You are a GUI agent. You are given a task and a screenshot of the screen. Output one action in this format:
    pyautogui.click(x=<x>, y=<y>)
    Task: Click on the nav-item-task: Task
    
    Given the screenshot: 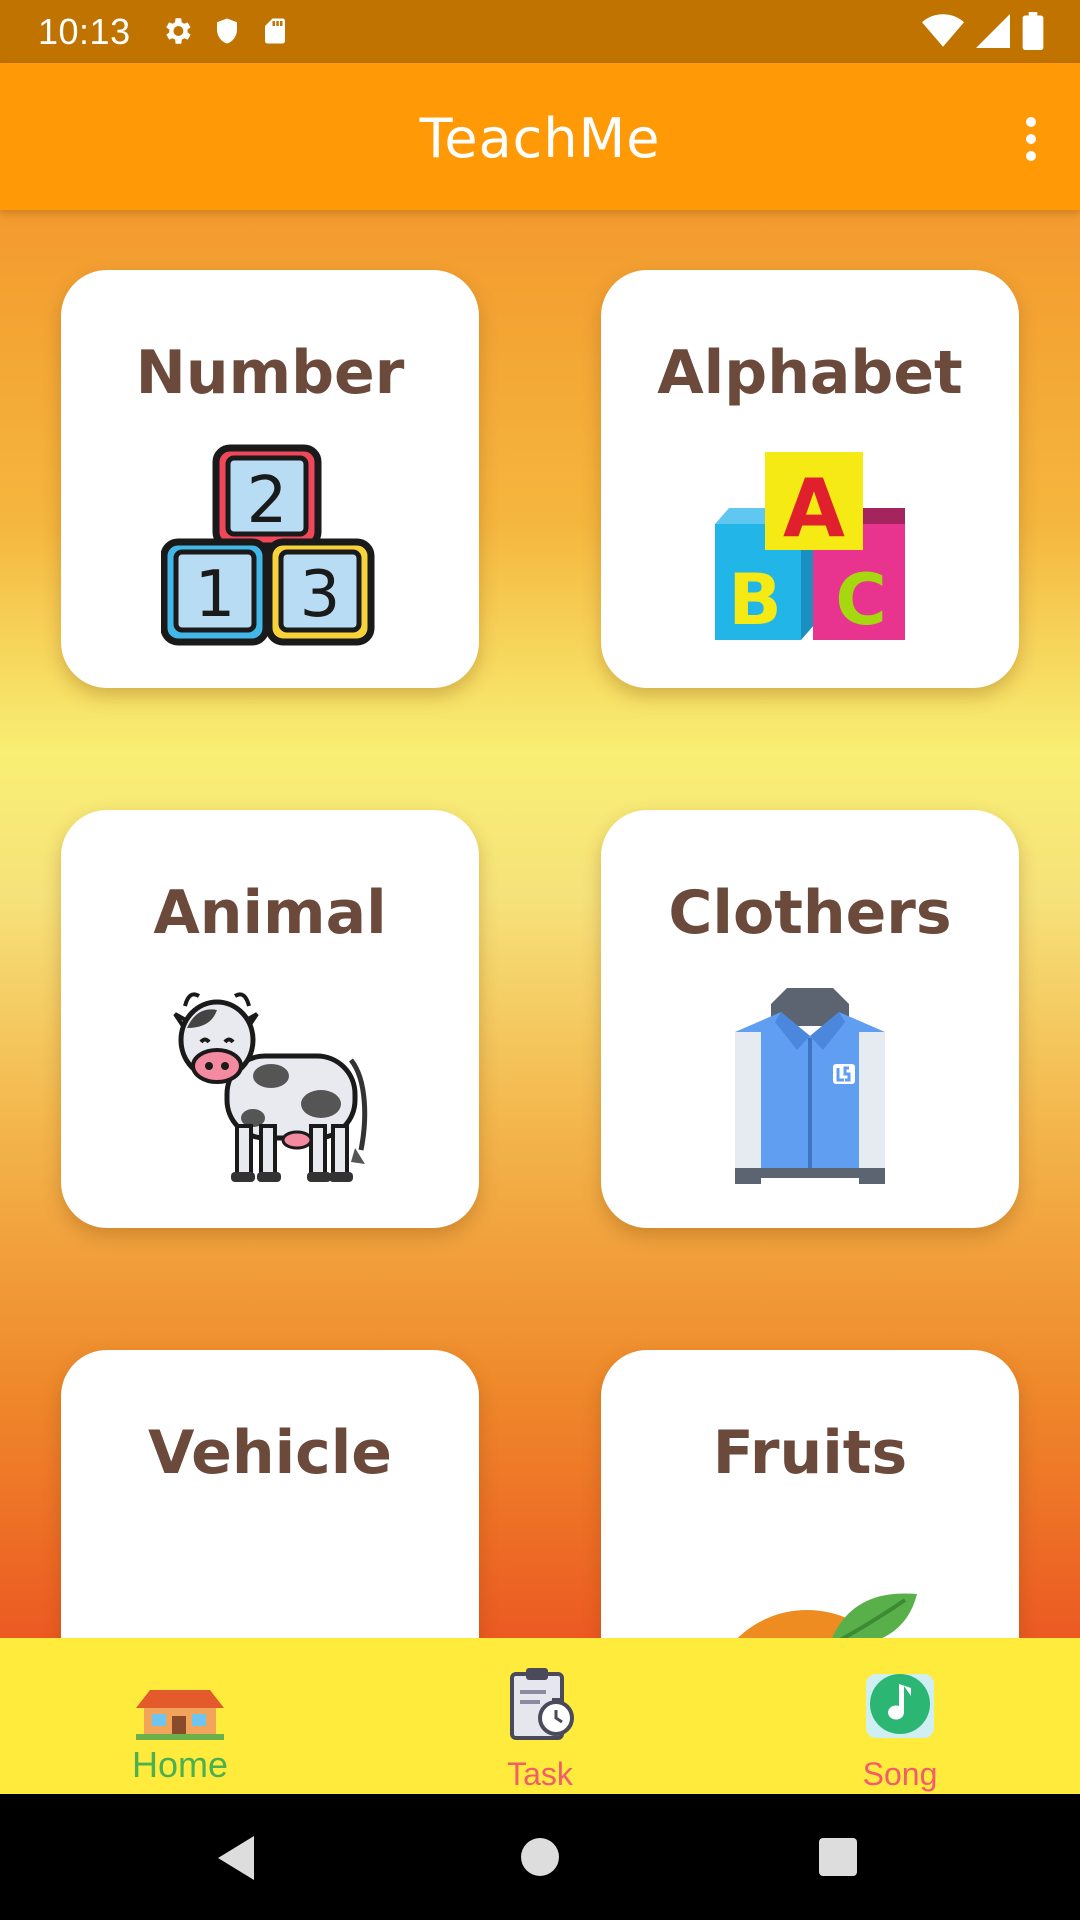 What is the action you would take?
    pyautogui.click(x=540, y=1716)
    